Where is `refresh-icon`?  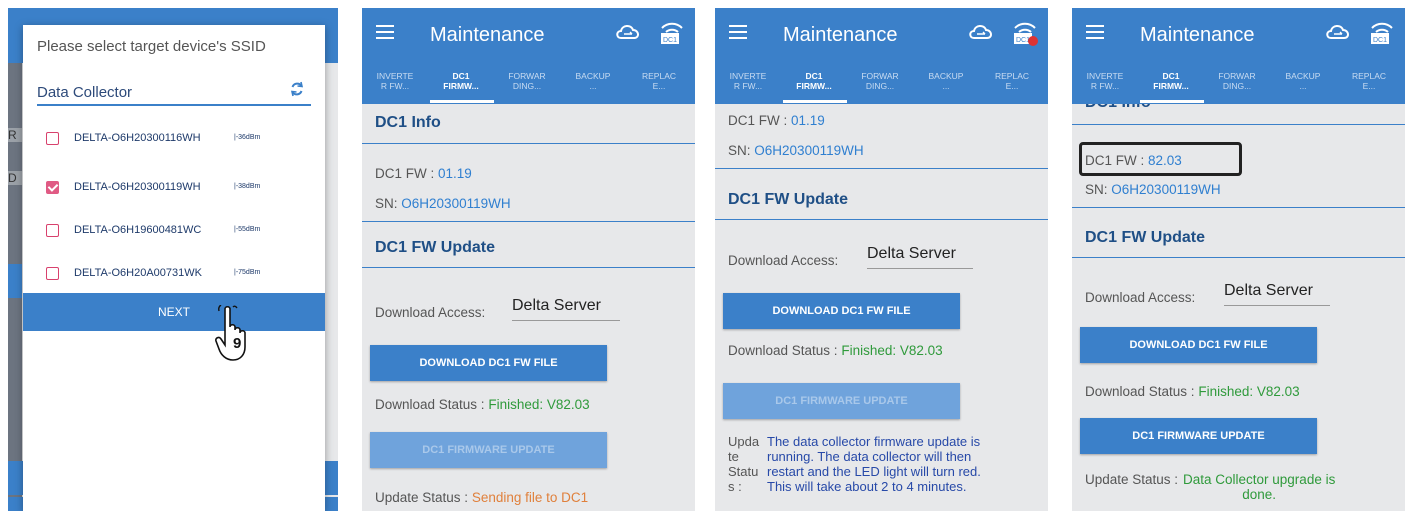 refresh-icon is located at coordinates (297, 89).